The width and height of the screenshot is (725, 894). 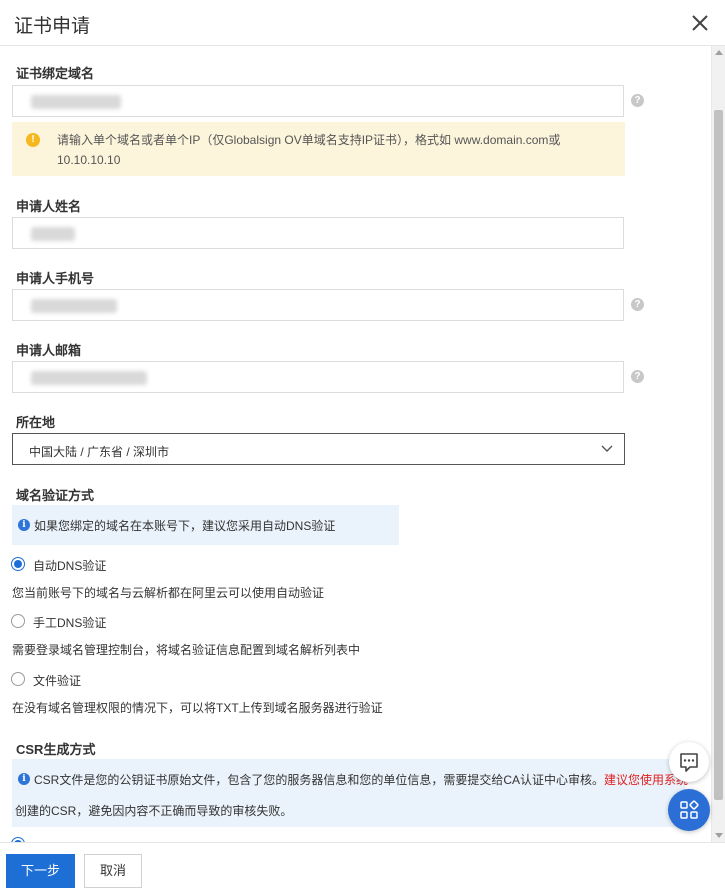 What do you see at coordinates (56, 749) in the screenshot?
I see `csr-label: CSR生成方式` at bounding box center [56, 749].